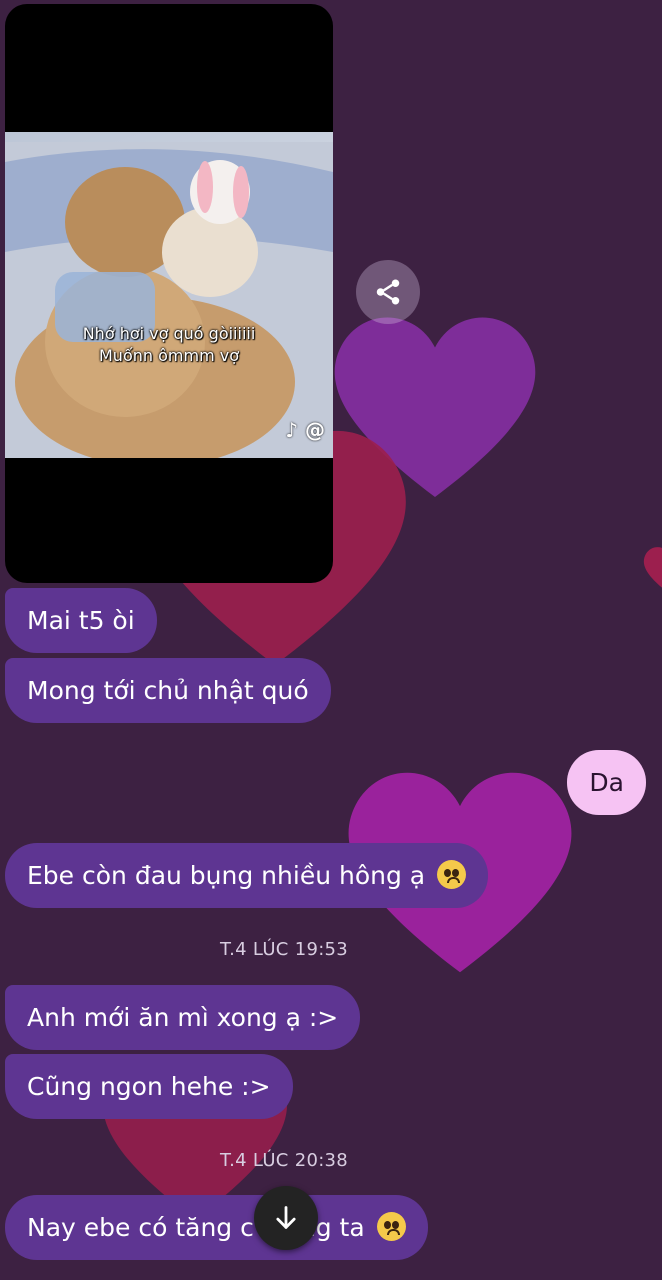 The height and width of the screenshot is (1280, 662). I want to click on message-timestamp: T.4 LÚC 19:53, so click(284, 949).